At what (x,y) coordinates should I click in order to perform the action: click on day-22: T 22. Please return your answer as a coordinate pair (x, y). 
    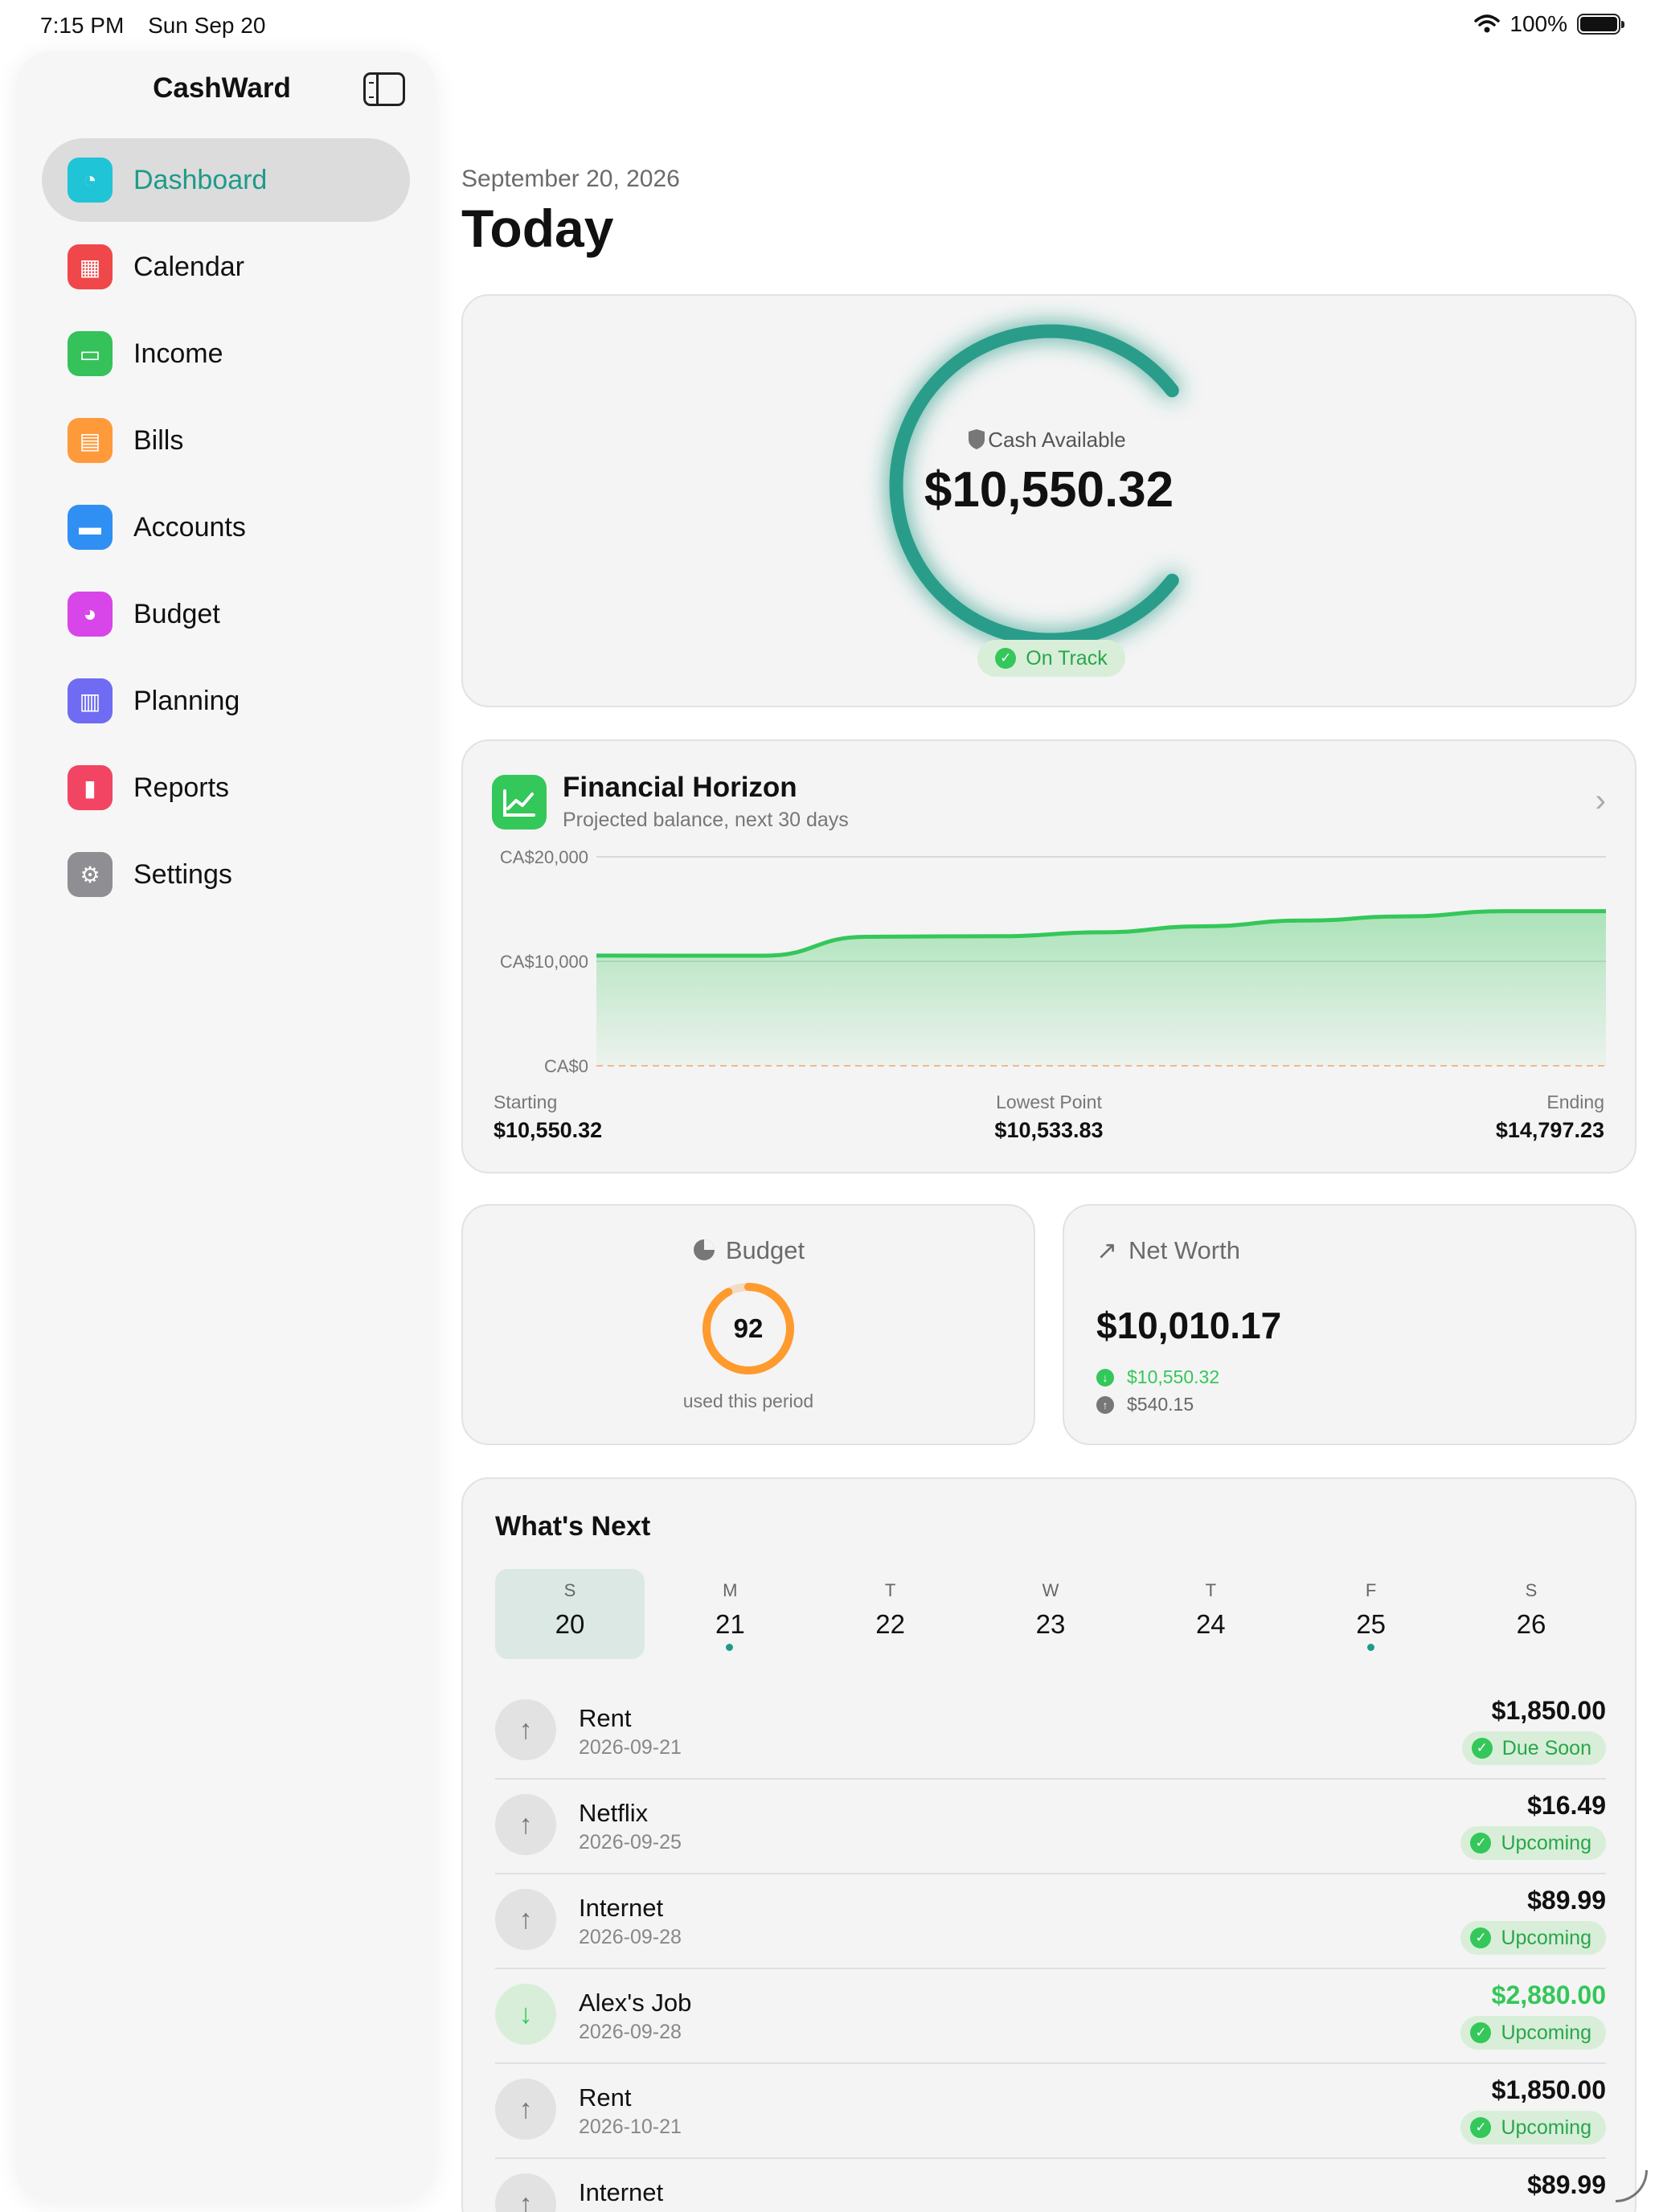
    Looking at the image, I should click on (890, 1614).